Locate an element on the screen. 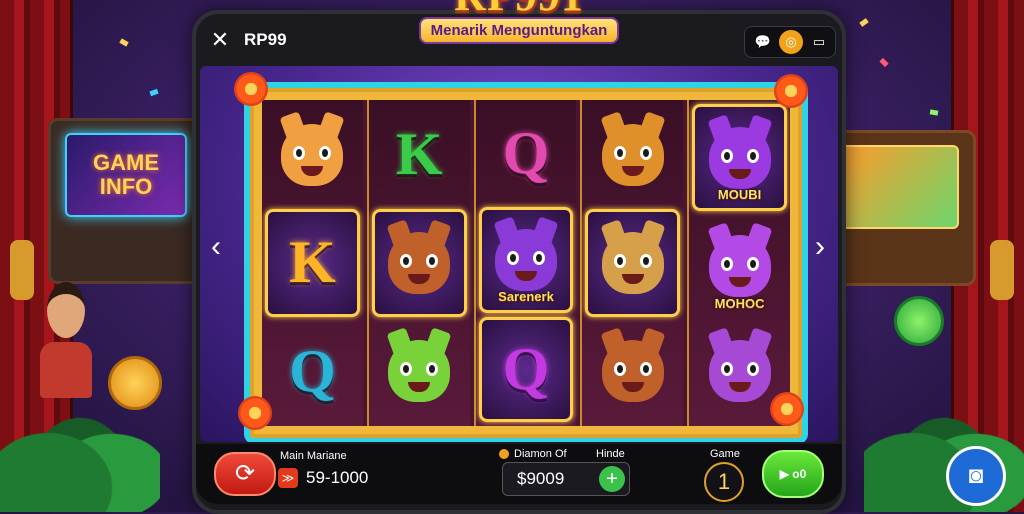 The width and height of the screenshot is (1024, 514). symbol-label: MOHOC is located at coordinates (739, 303).